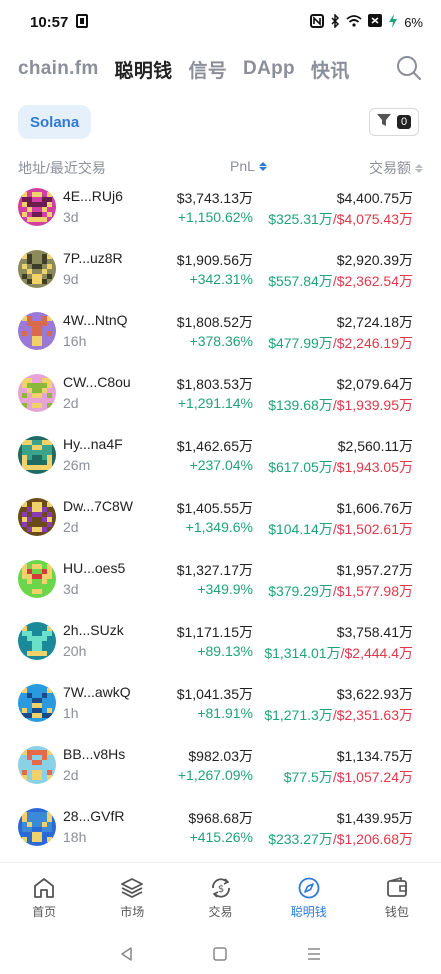 This screenshot has height=974, width=441. Describe the element at coordinates (374, 467) in the screenshot. I see `wallet-sell-volume: $1,943.05万` at that location.